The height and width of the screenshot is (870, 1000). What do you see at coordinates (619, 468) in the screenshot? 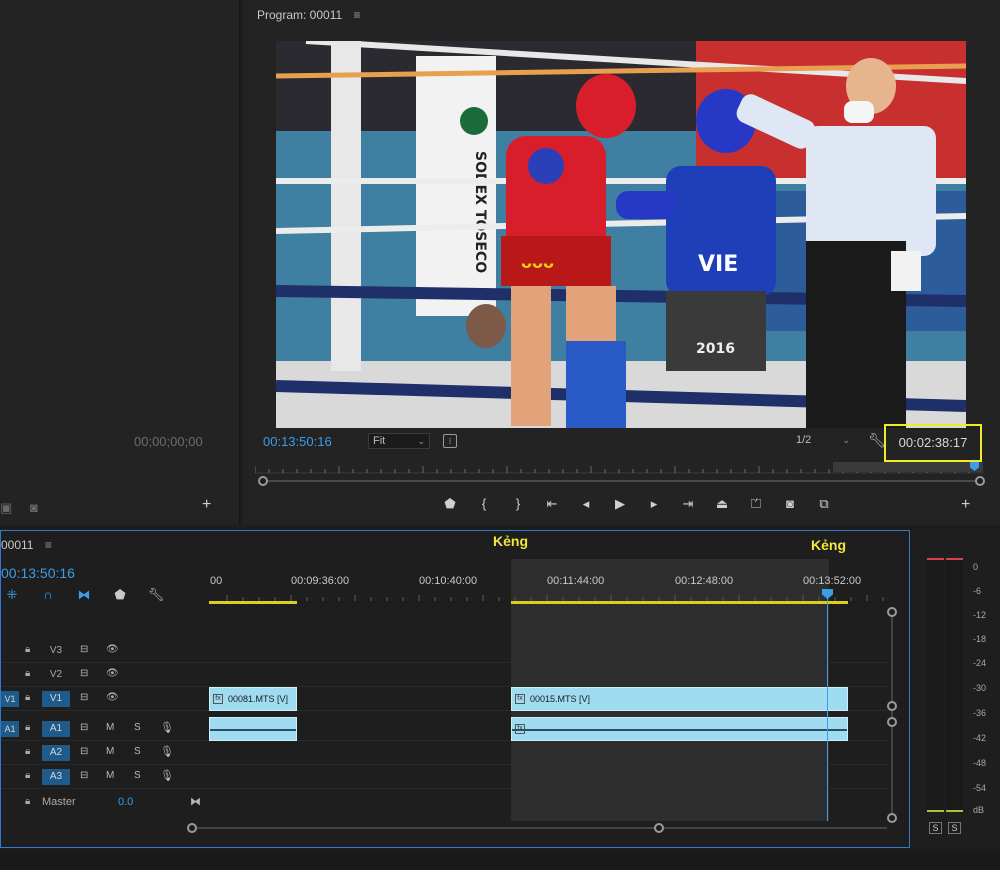
I see `program-time-ruler` at bounding box center [619, 468].